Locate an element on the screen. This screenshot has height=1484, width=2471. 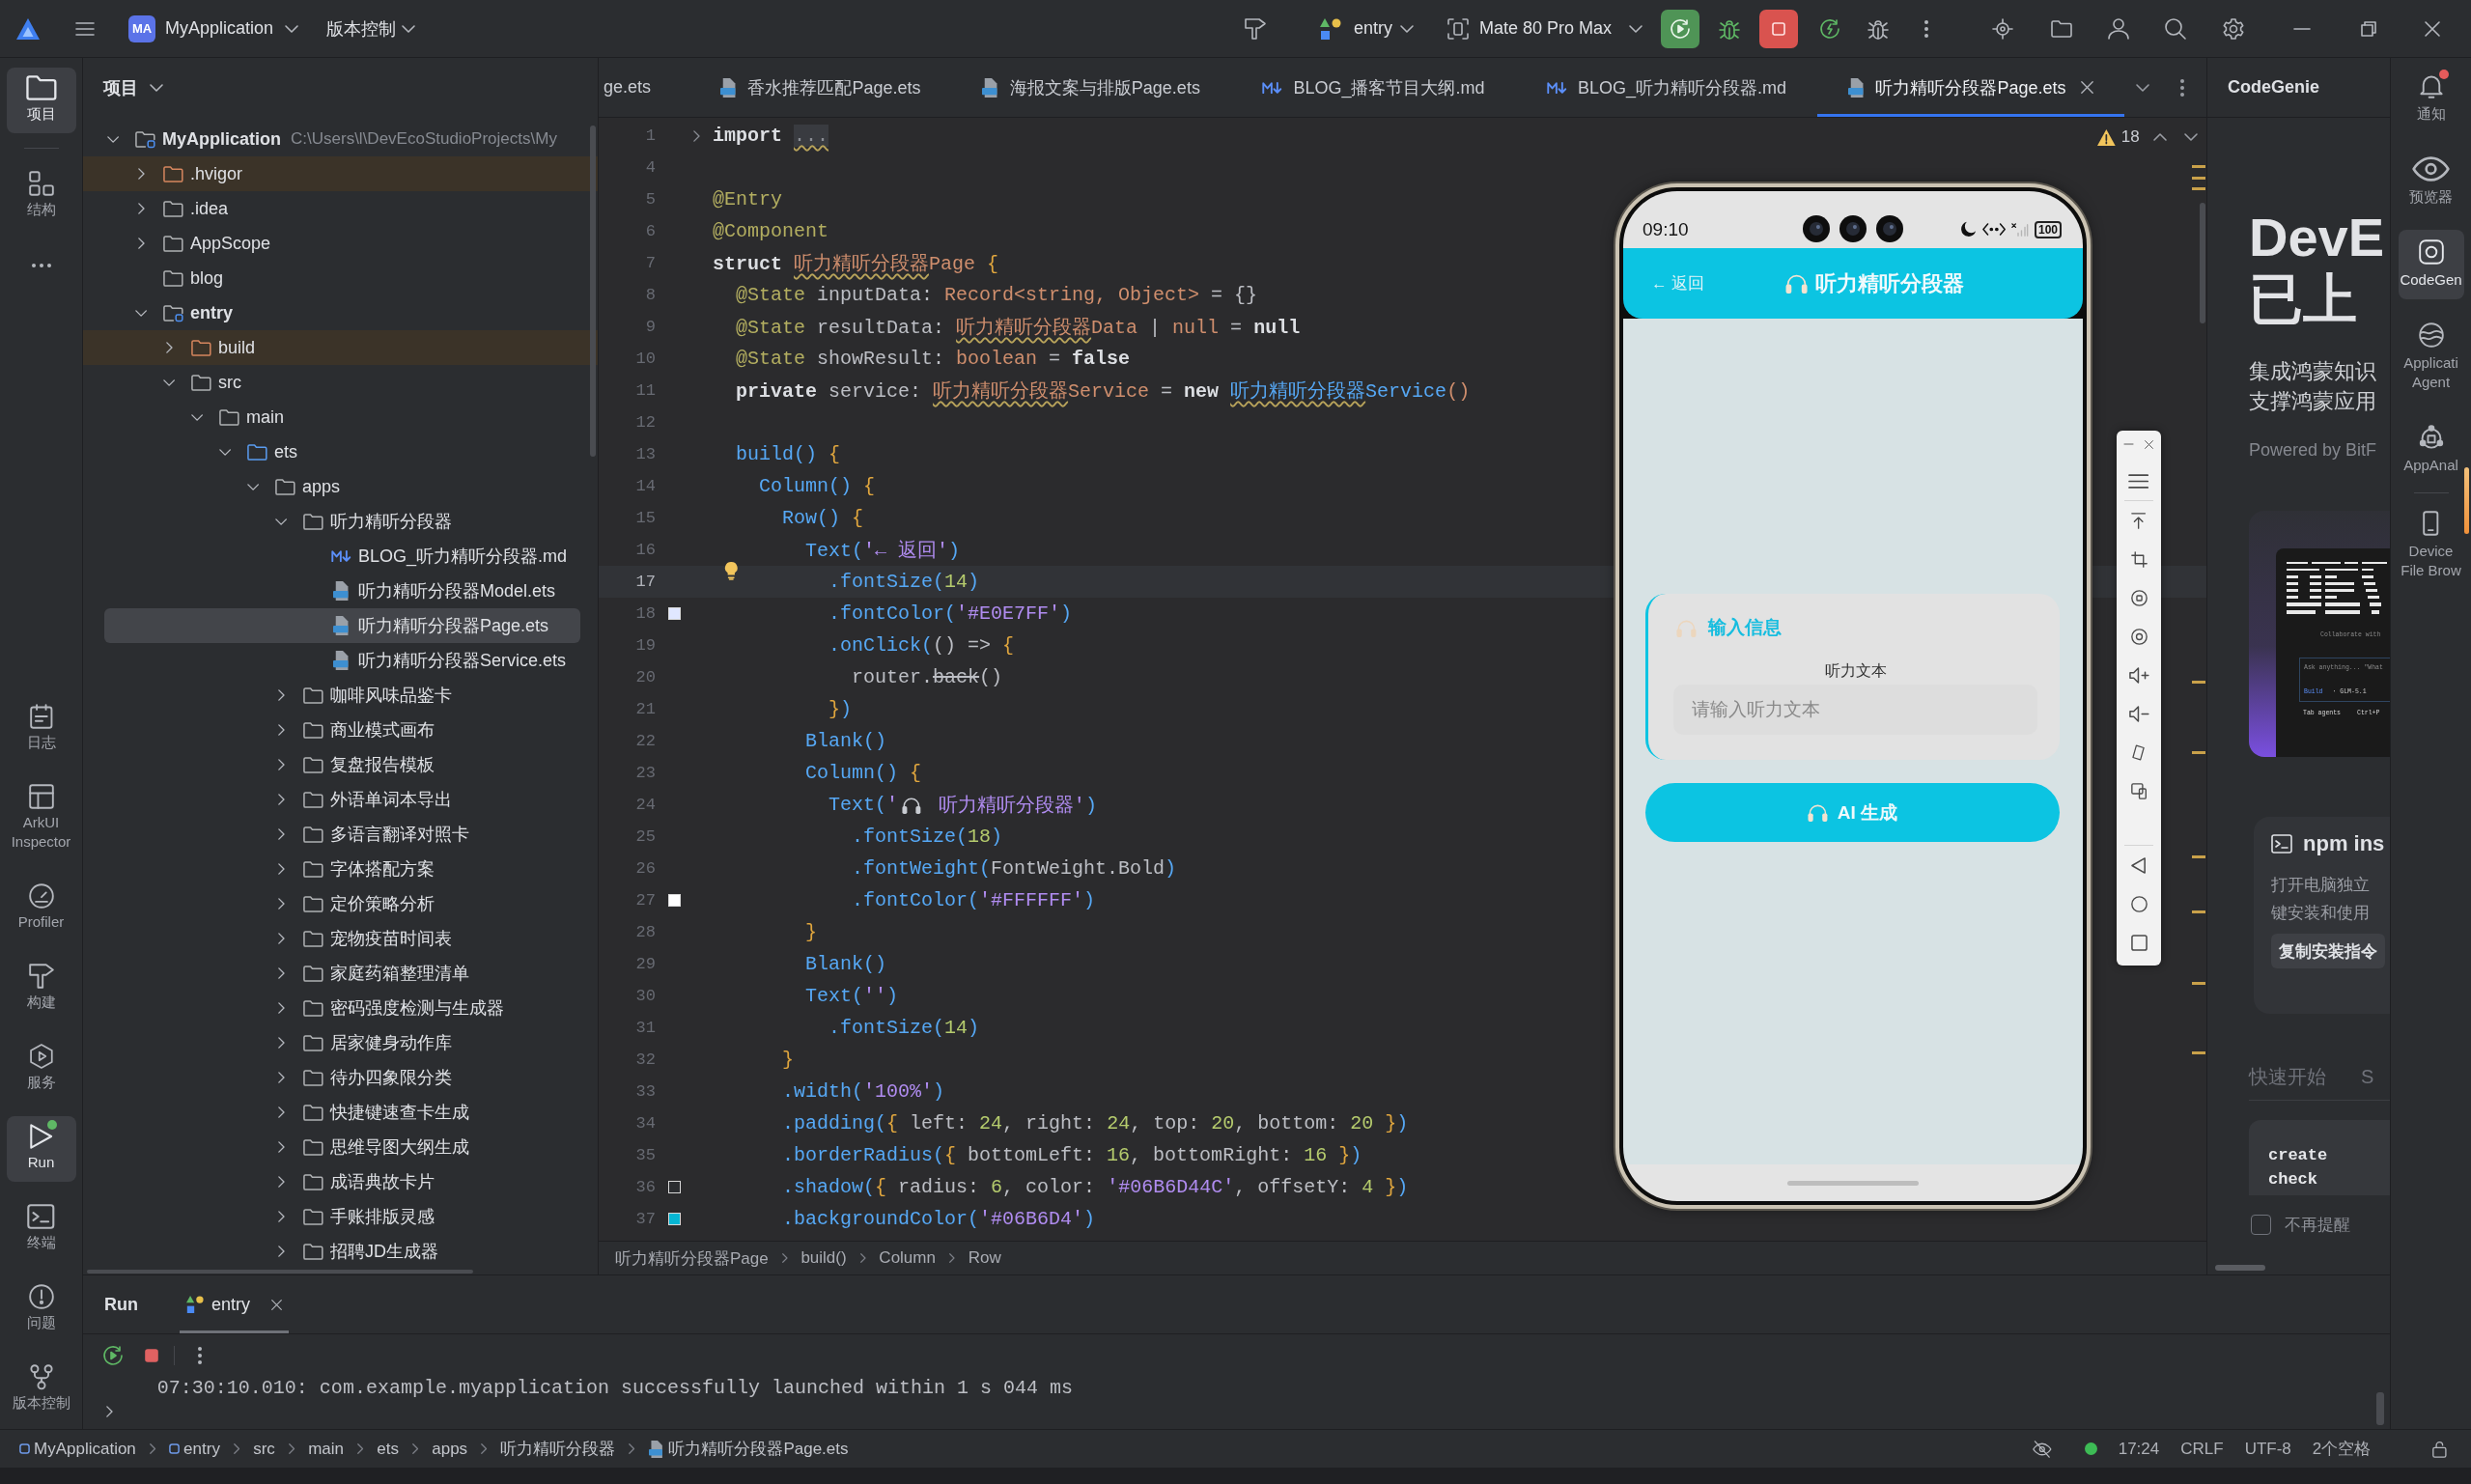
tool-window-button: 通知 is located at coordinates (2431, 99).